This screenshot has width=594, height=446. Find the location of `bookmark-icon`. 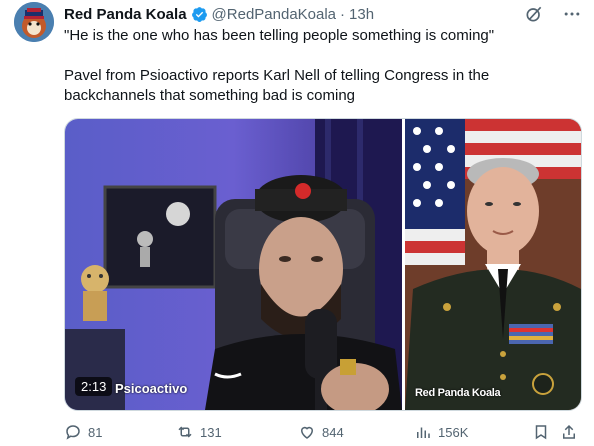

bookmark-icon is located at coordinates (541, 432).